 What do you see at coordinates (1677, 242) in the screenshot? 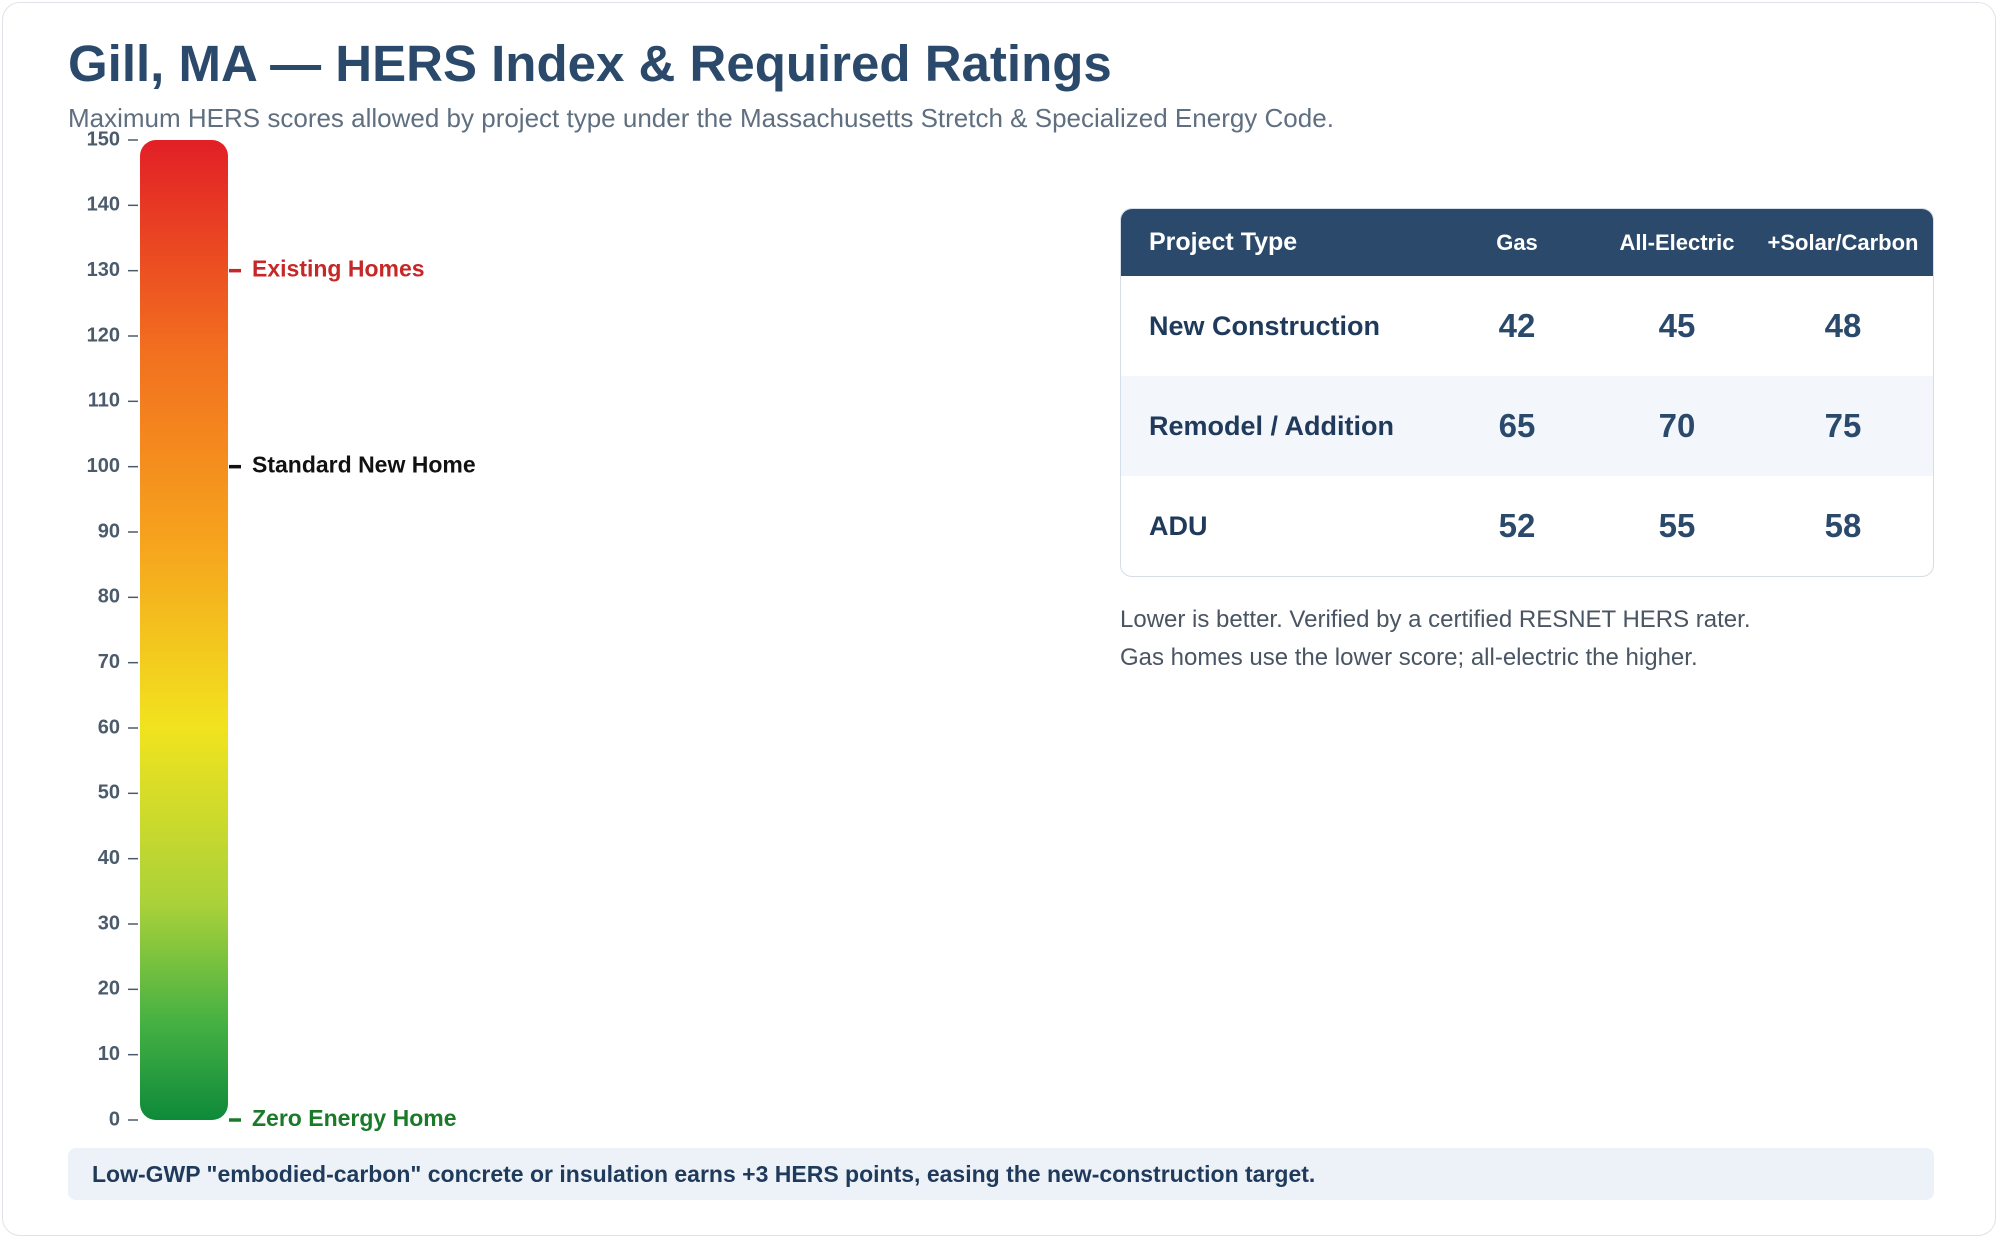
I see `header-all-electric: All-Electric` at bounding box center [1677, 242].